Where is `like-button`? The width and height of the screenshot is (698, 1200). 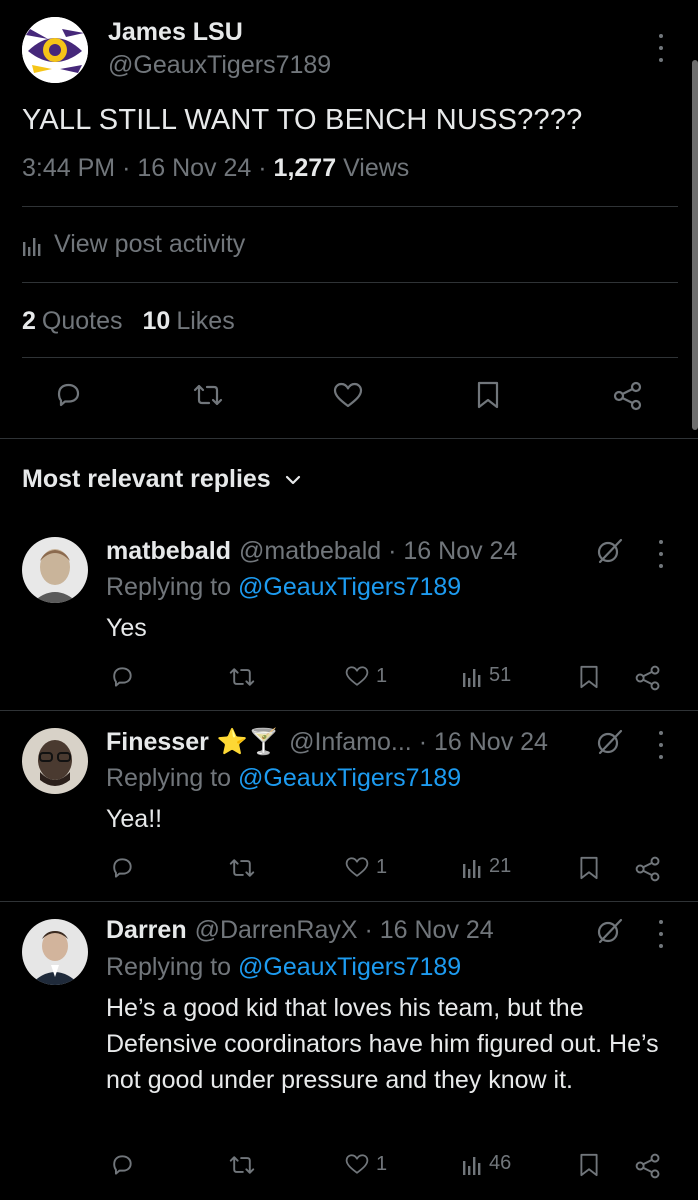
like-button is located at coordinates (348, 395).